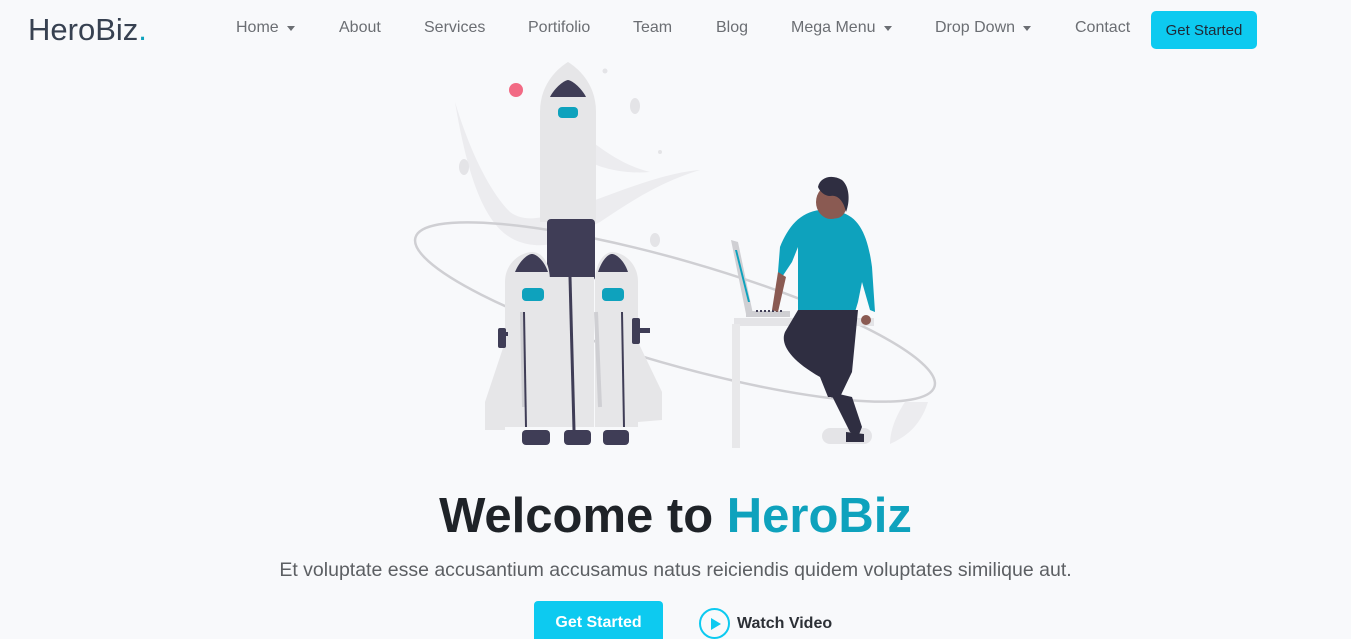  What do you see at coordinates (583, 516) in the screenshot?
I see `hero-title-prefix: Welcome to` at bounding box center [583, 516].